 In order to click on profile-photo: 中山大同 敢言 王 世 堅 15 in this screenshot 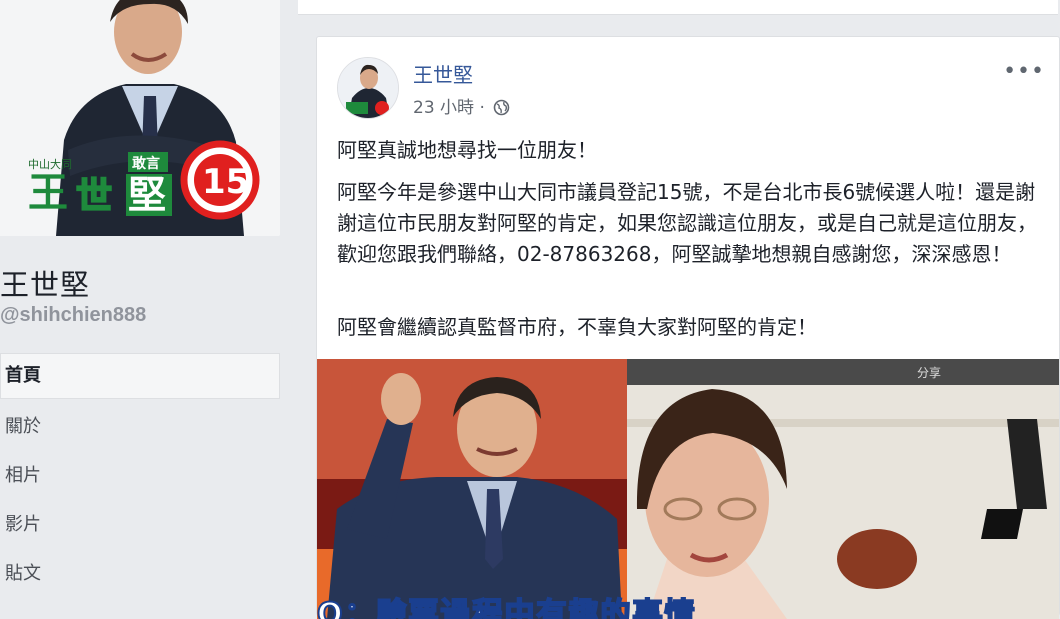, I will do `click(140, 118)`.